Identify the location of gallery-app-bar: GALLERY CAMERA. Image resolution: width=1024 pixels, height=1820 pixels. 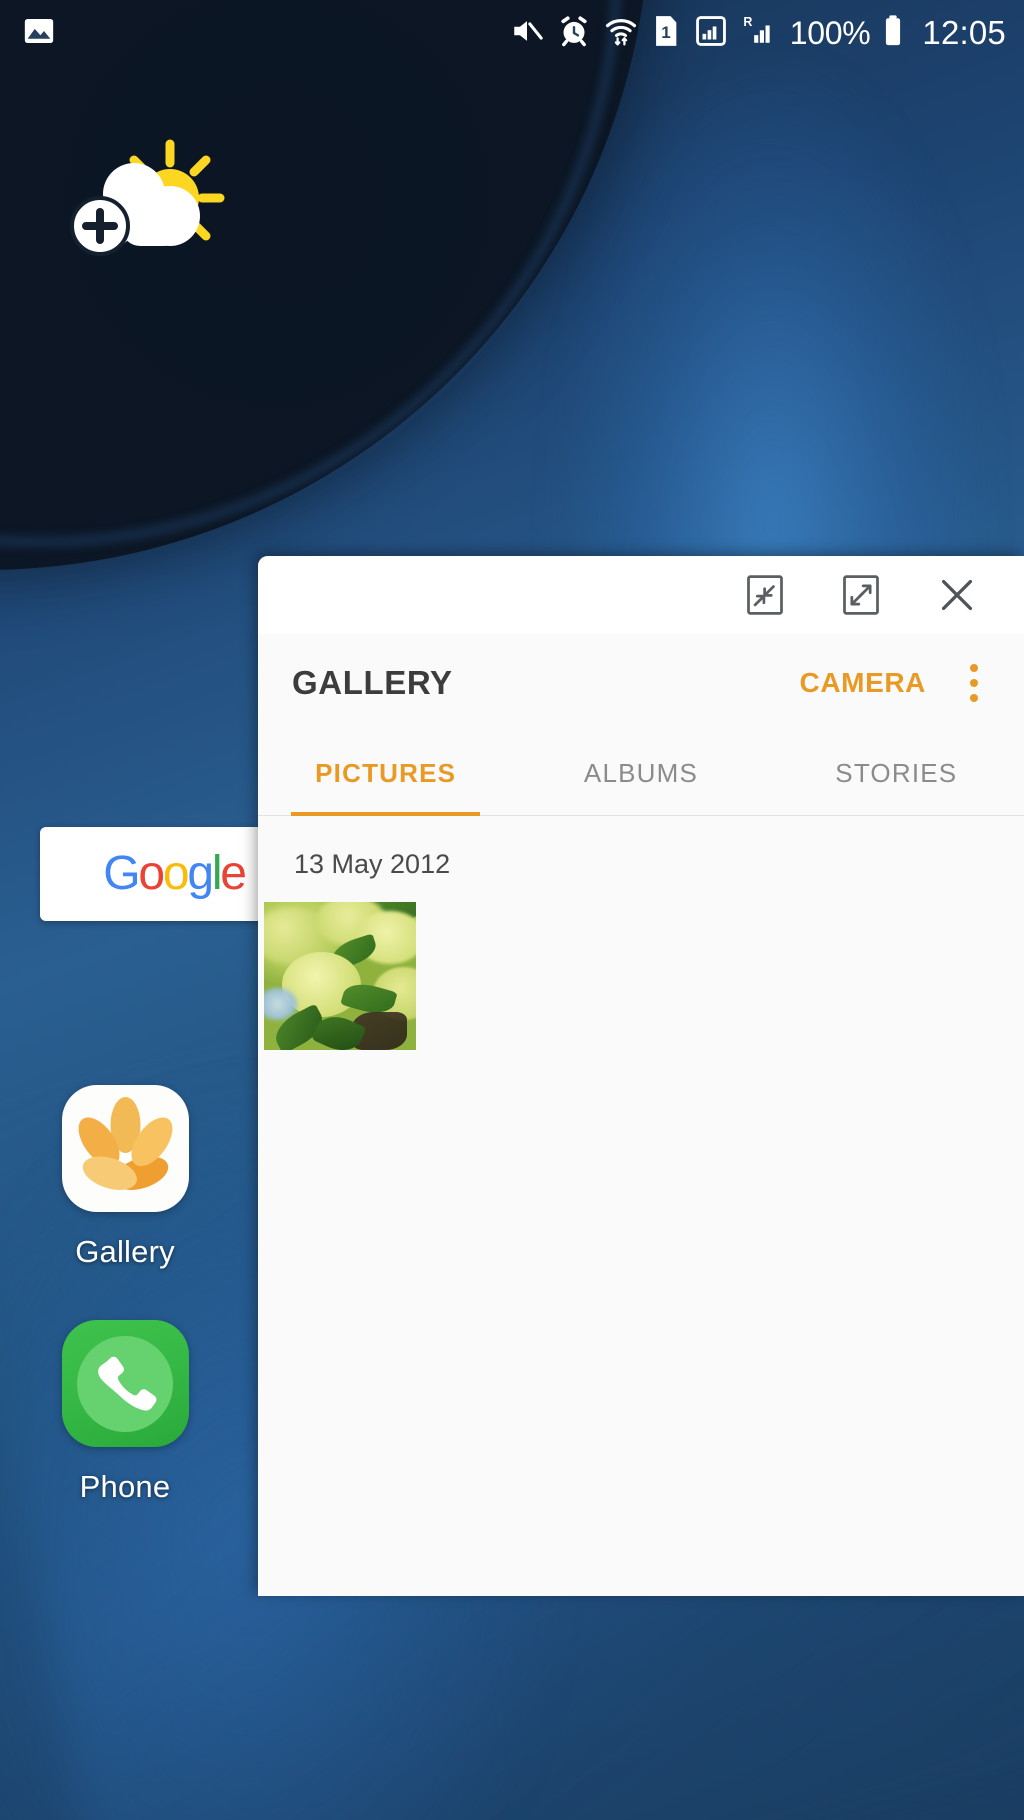
(641, 683).